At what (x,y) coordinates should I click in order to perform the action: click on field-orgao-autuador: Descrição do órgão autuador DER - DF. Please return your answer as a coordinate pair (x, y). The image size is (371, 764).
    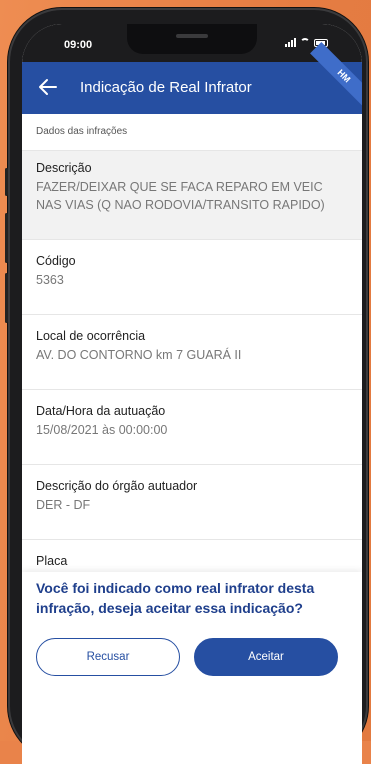
    Looking at the image, I should click on (192, 502).